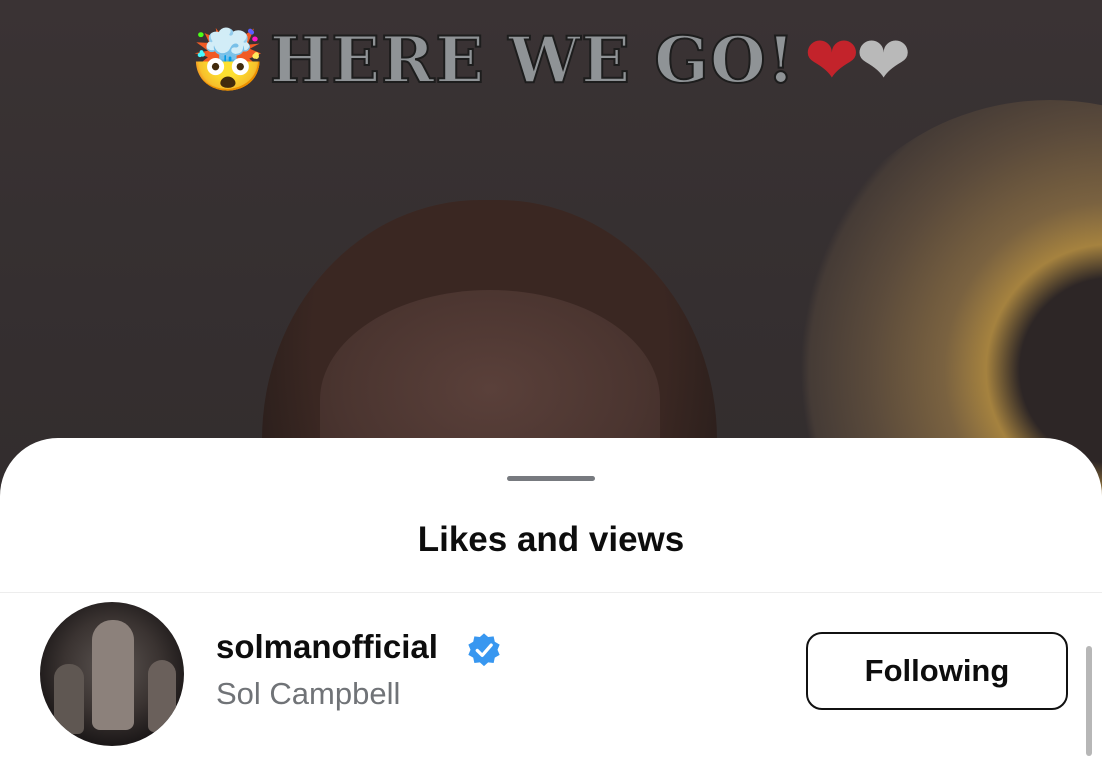 The image size is (1102, 768). What do you see at coordinates (327, 647) in the screenshot?
I see `viewer-username: solmanofficial` at bounding box center [327, 647].